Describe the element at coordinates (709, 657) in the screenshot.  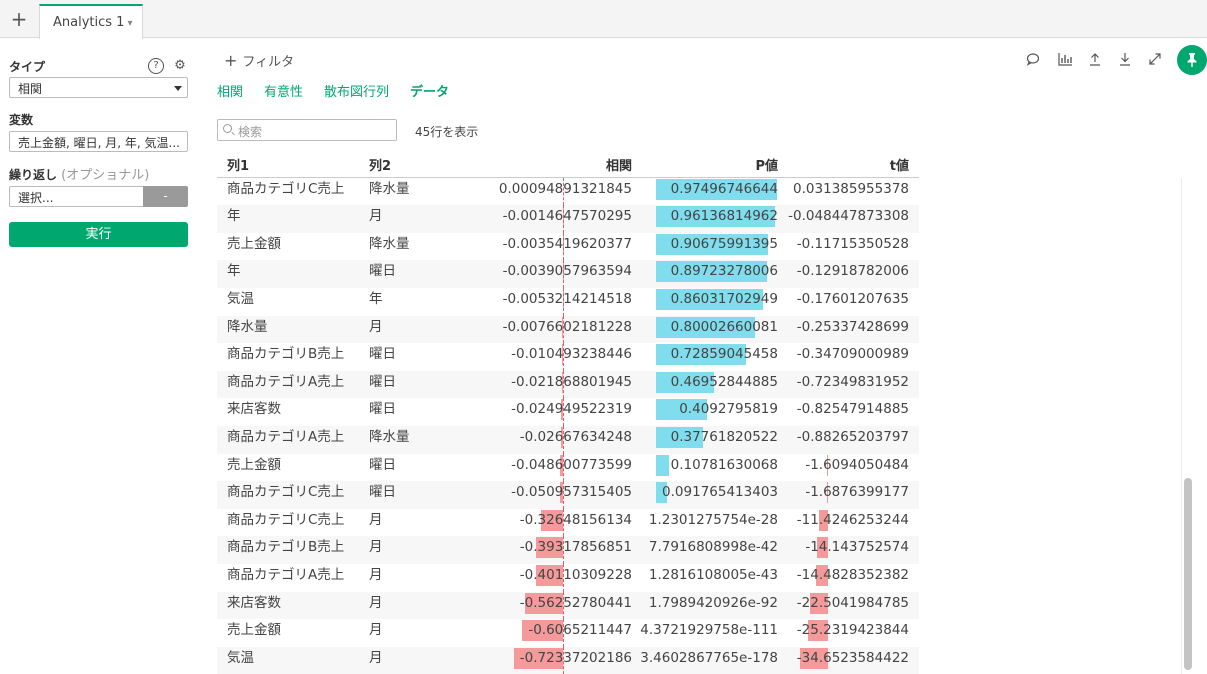
I see `cell-p-value: 3.4602867765e-178` at that location.